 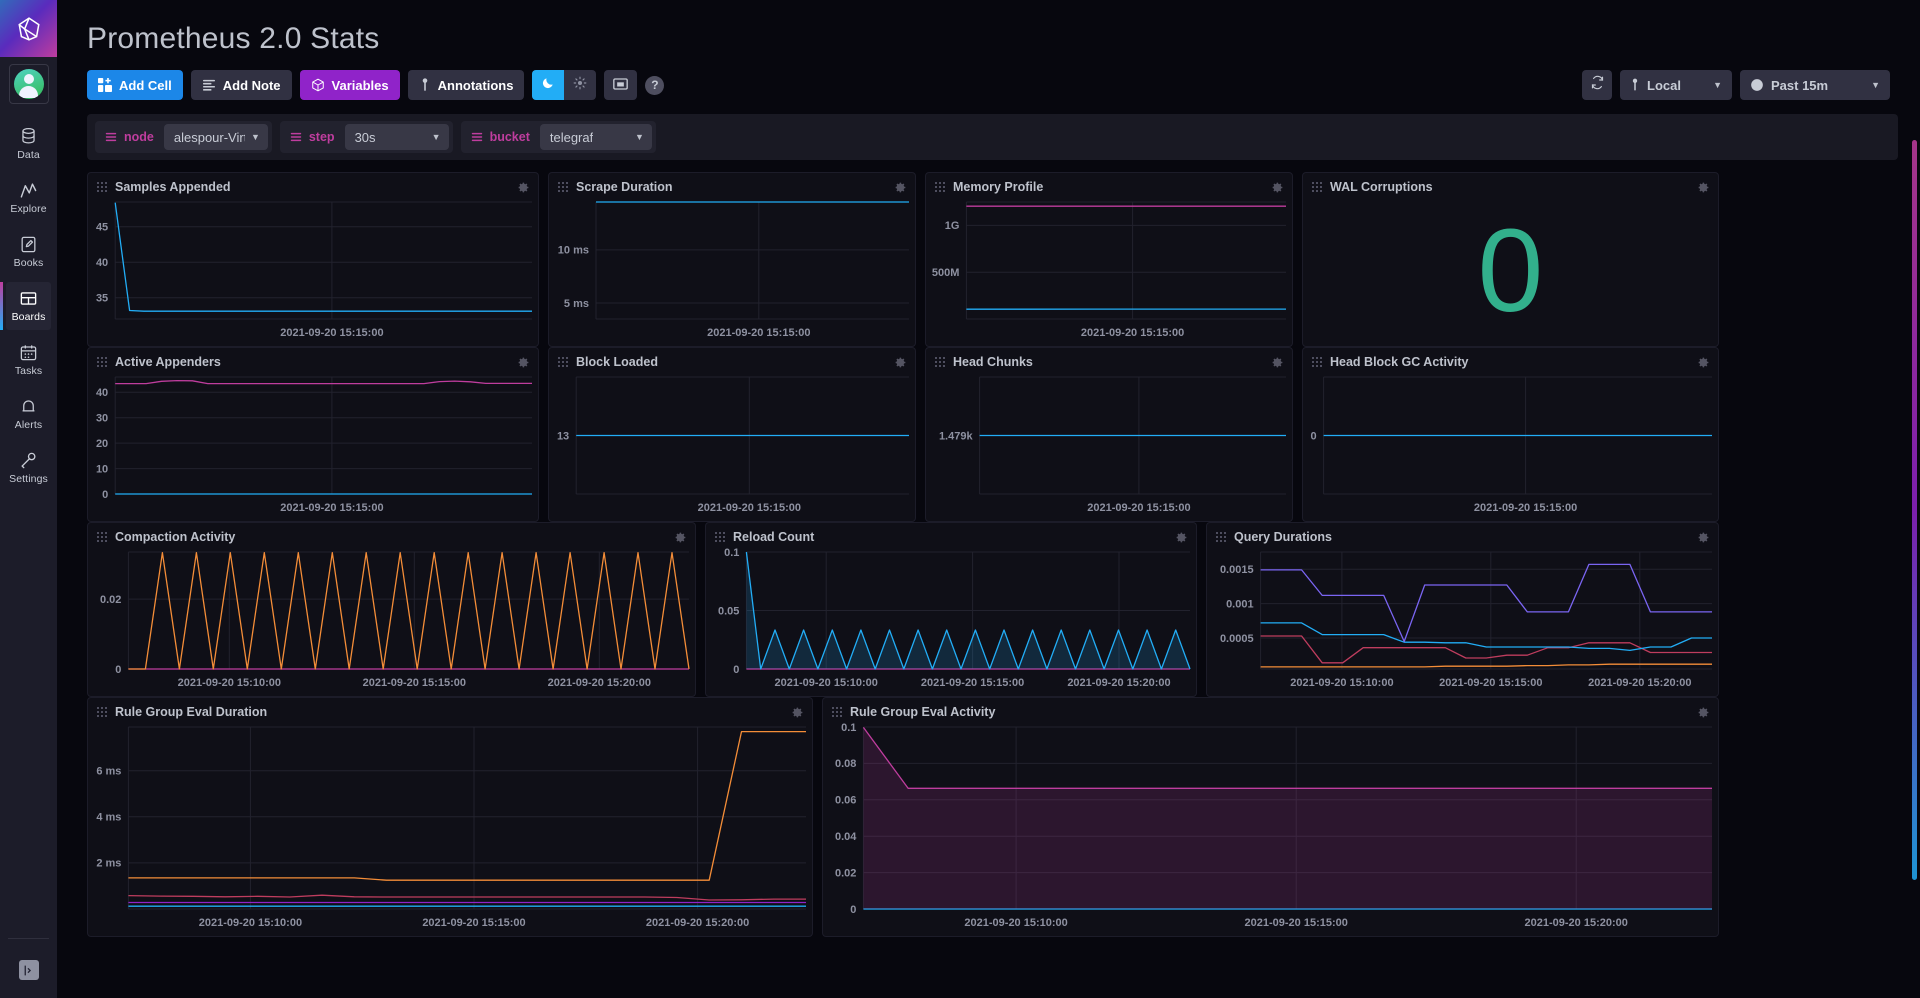 I want to click on variable-step-dropdown: 30s ▼, so click(x=396, y=137).